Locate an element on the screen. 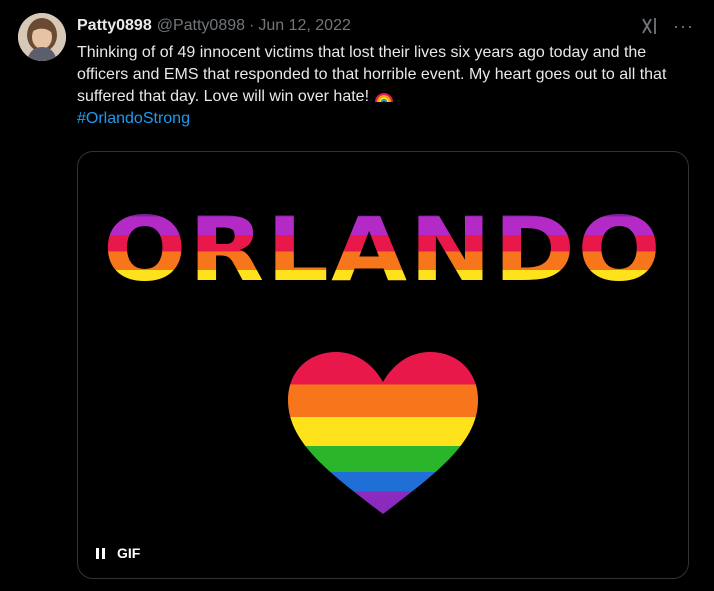  gif-headline: ORLANDO is located at coordinates (383, 249).